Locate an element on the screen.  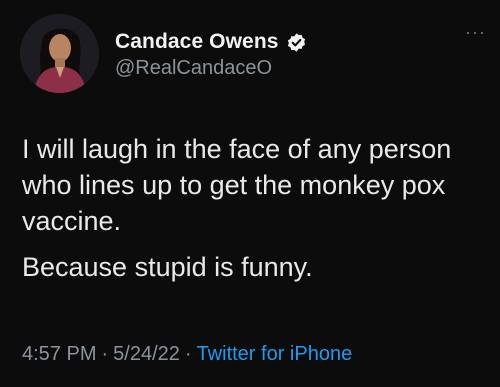
tweet-source-link: Twitter for iPhone is located at coordinates (275, 354).